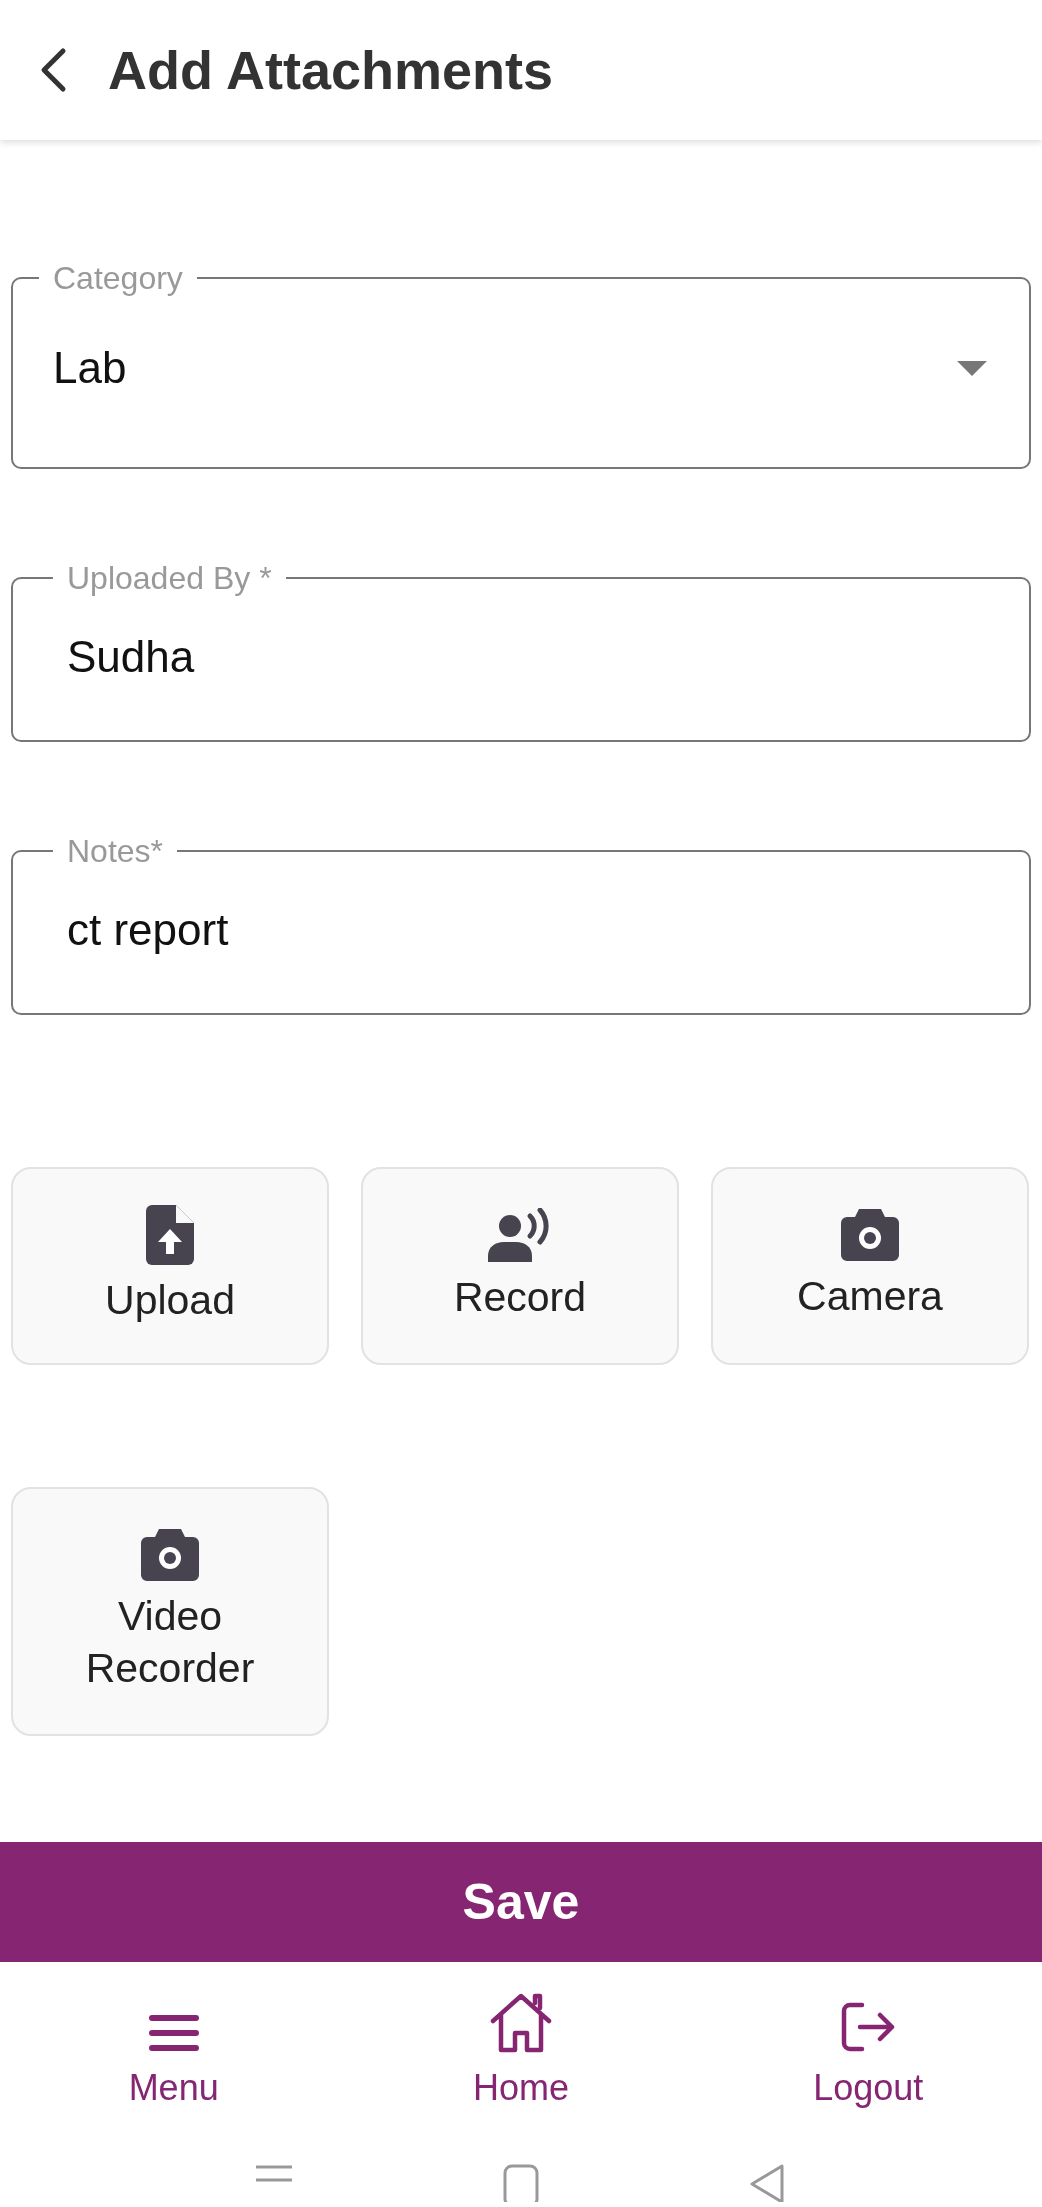  I want to click on field-label: Notes*, so click(115, 851).